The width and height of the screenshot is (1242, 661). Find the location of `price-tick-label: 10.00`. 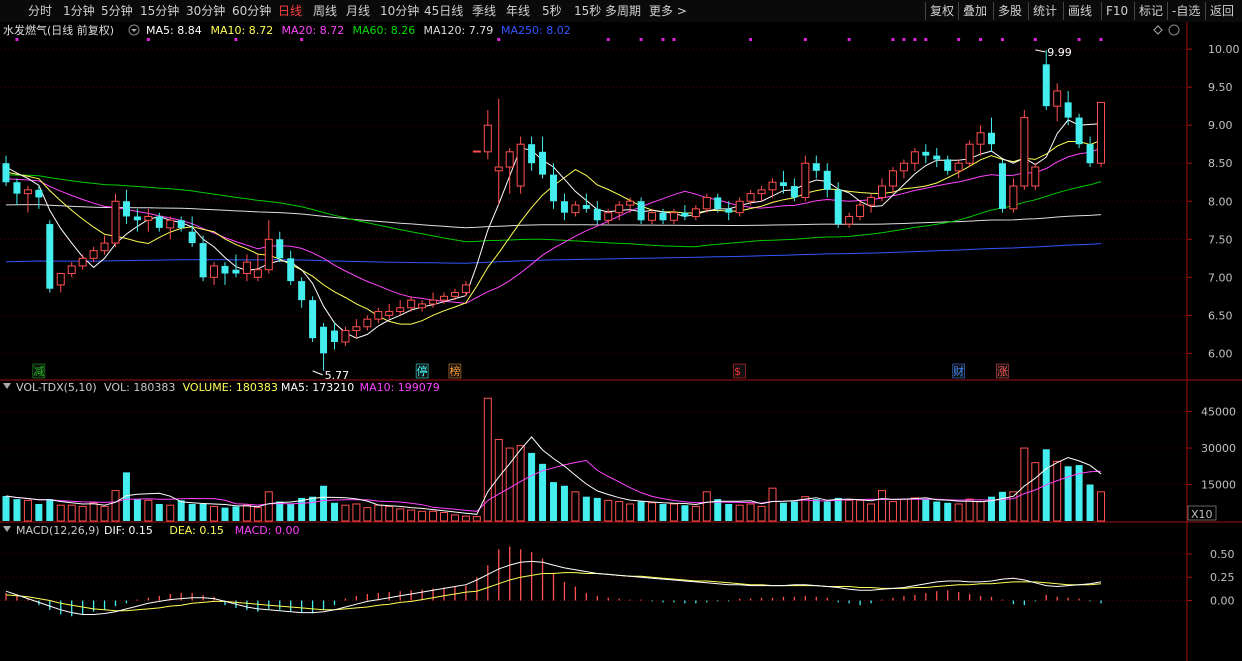

price-tick-label: 10.00 is located at coordinates (1224, 49).